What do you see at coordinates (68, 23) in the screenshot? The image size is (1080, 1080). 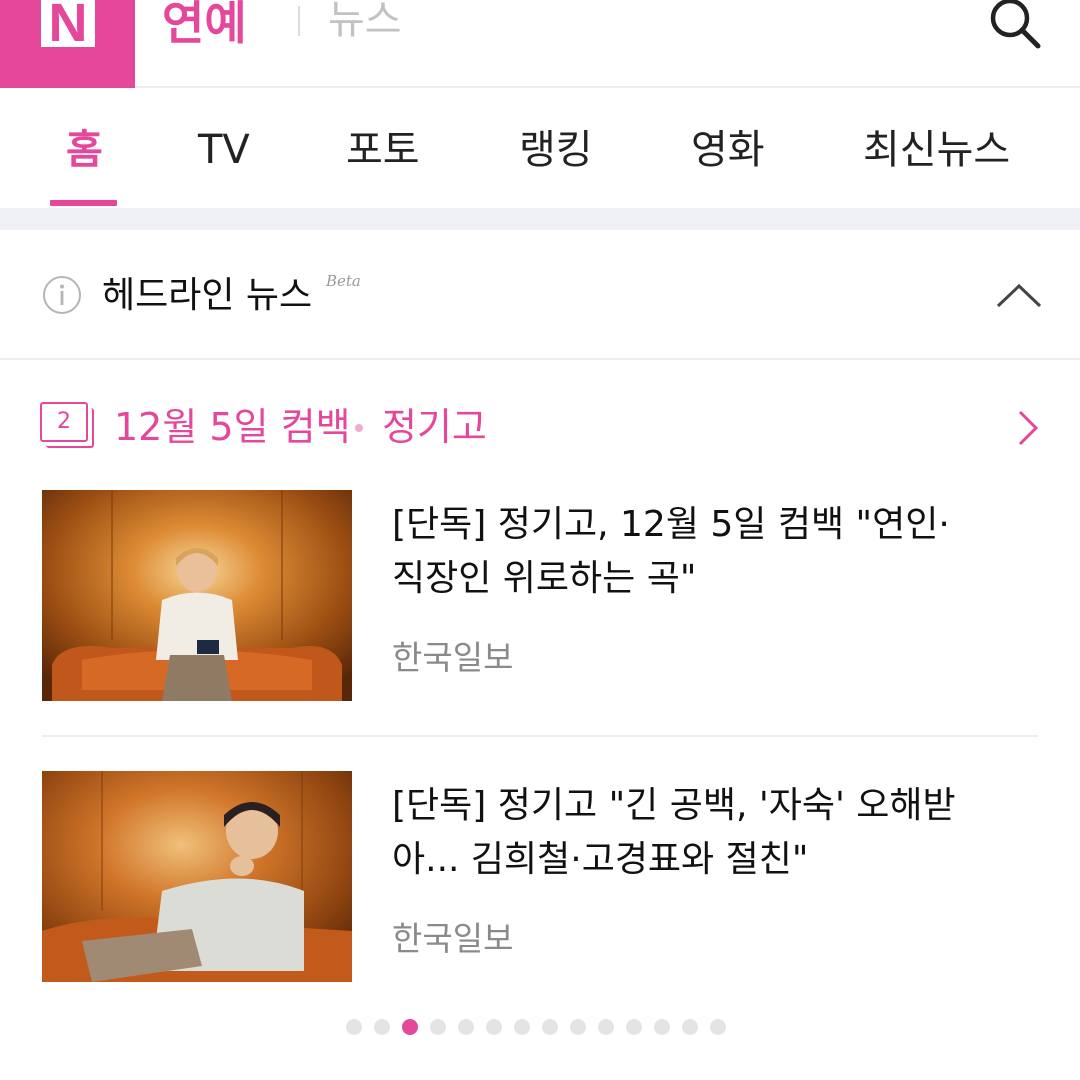 I see `logo-letter: N` at bounding box center [68, 23].